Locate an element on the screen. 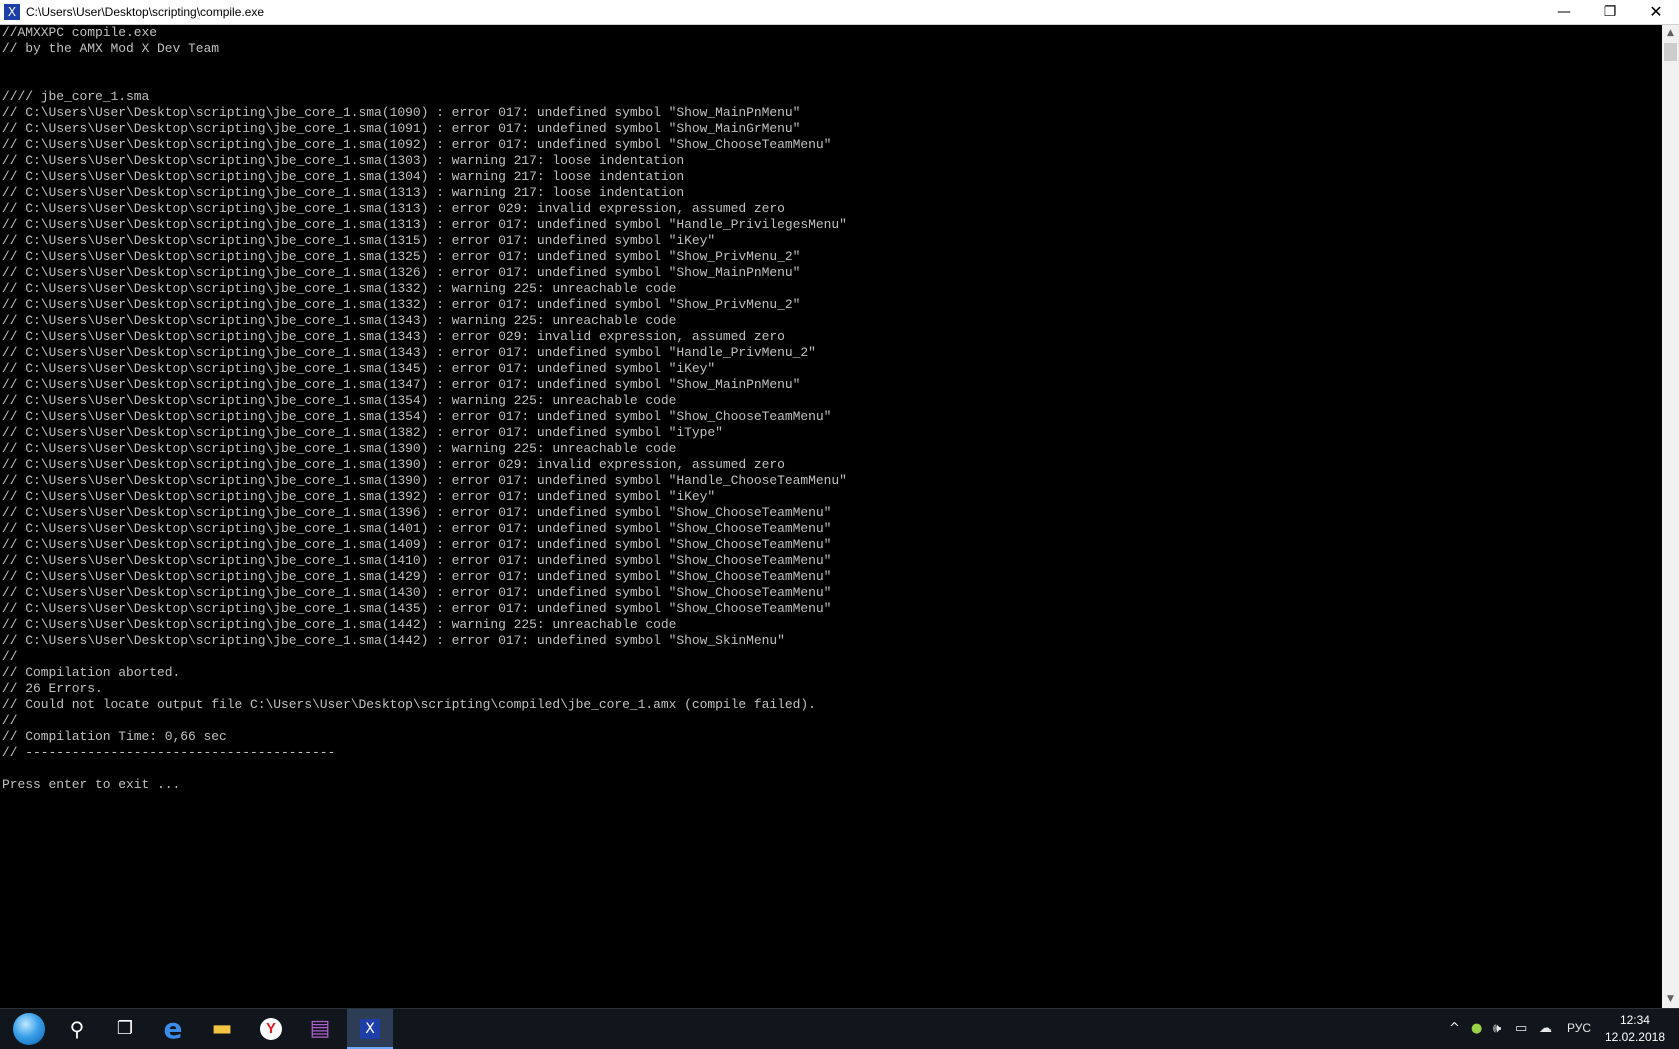  app-icon: X is located at coordinates (12, 12).